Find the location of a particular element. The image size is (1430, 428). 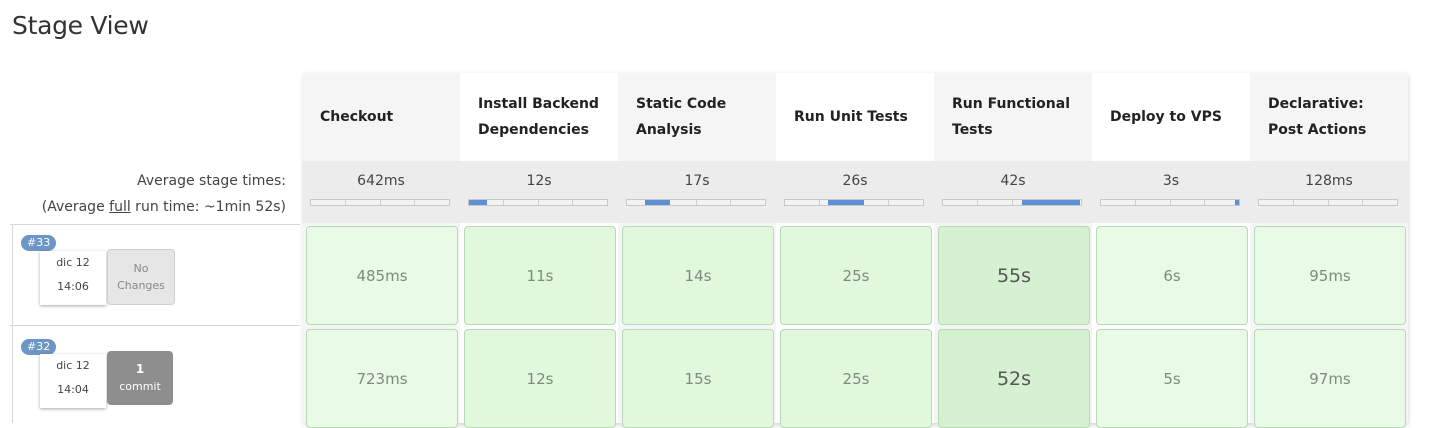

left-border is located at coordinates (12, 323).